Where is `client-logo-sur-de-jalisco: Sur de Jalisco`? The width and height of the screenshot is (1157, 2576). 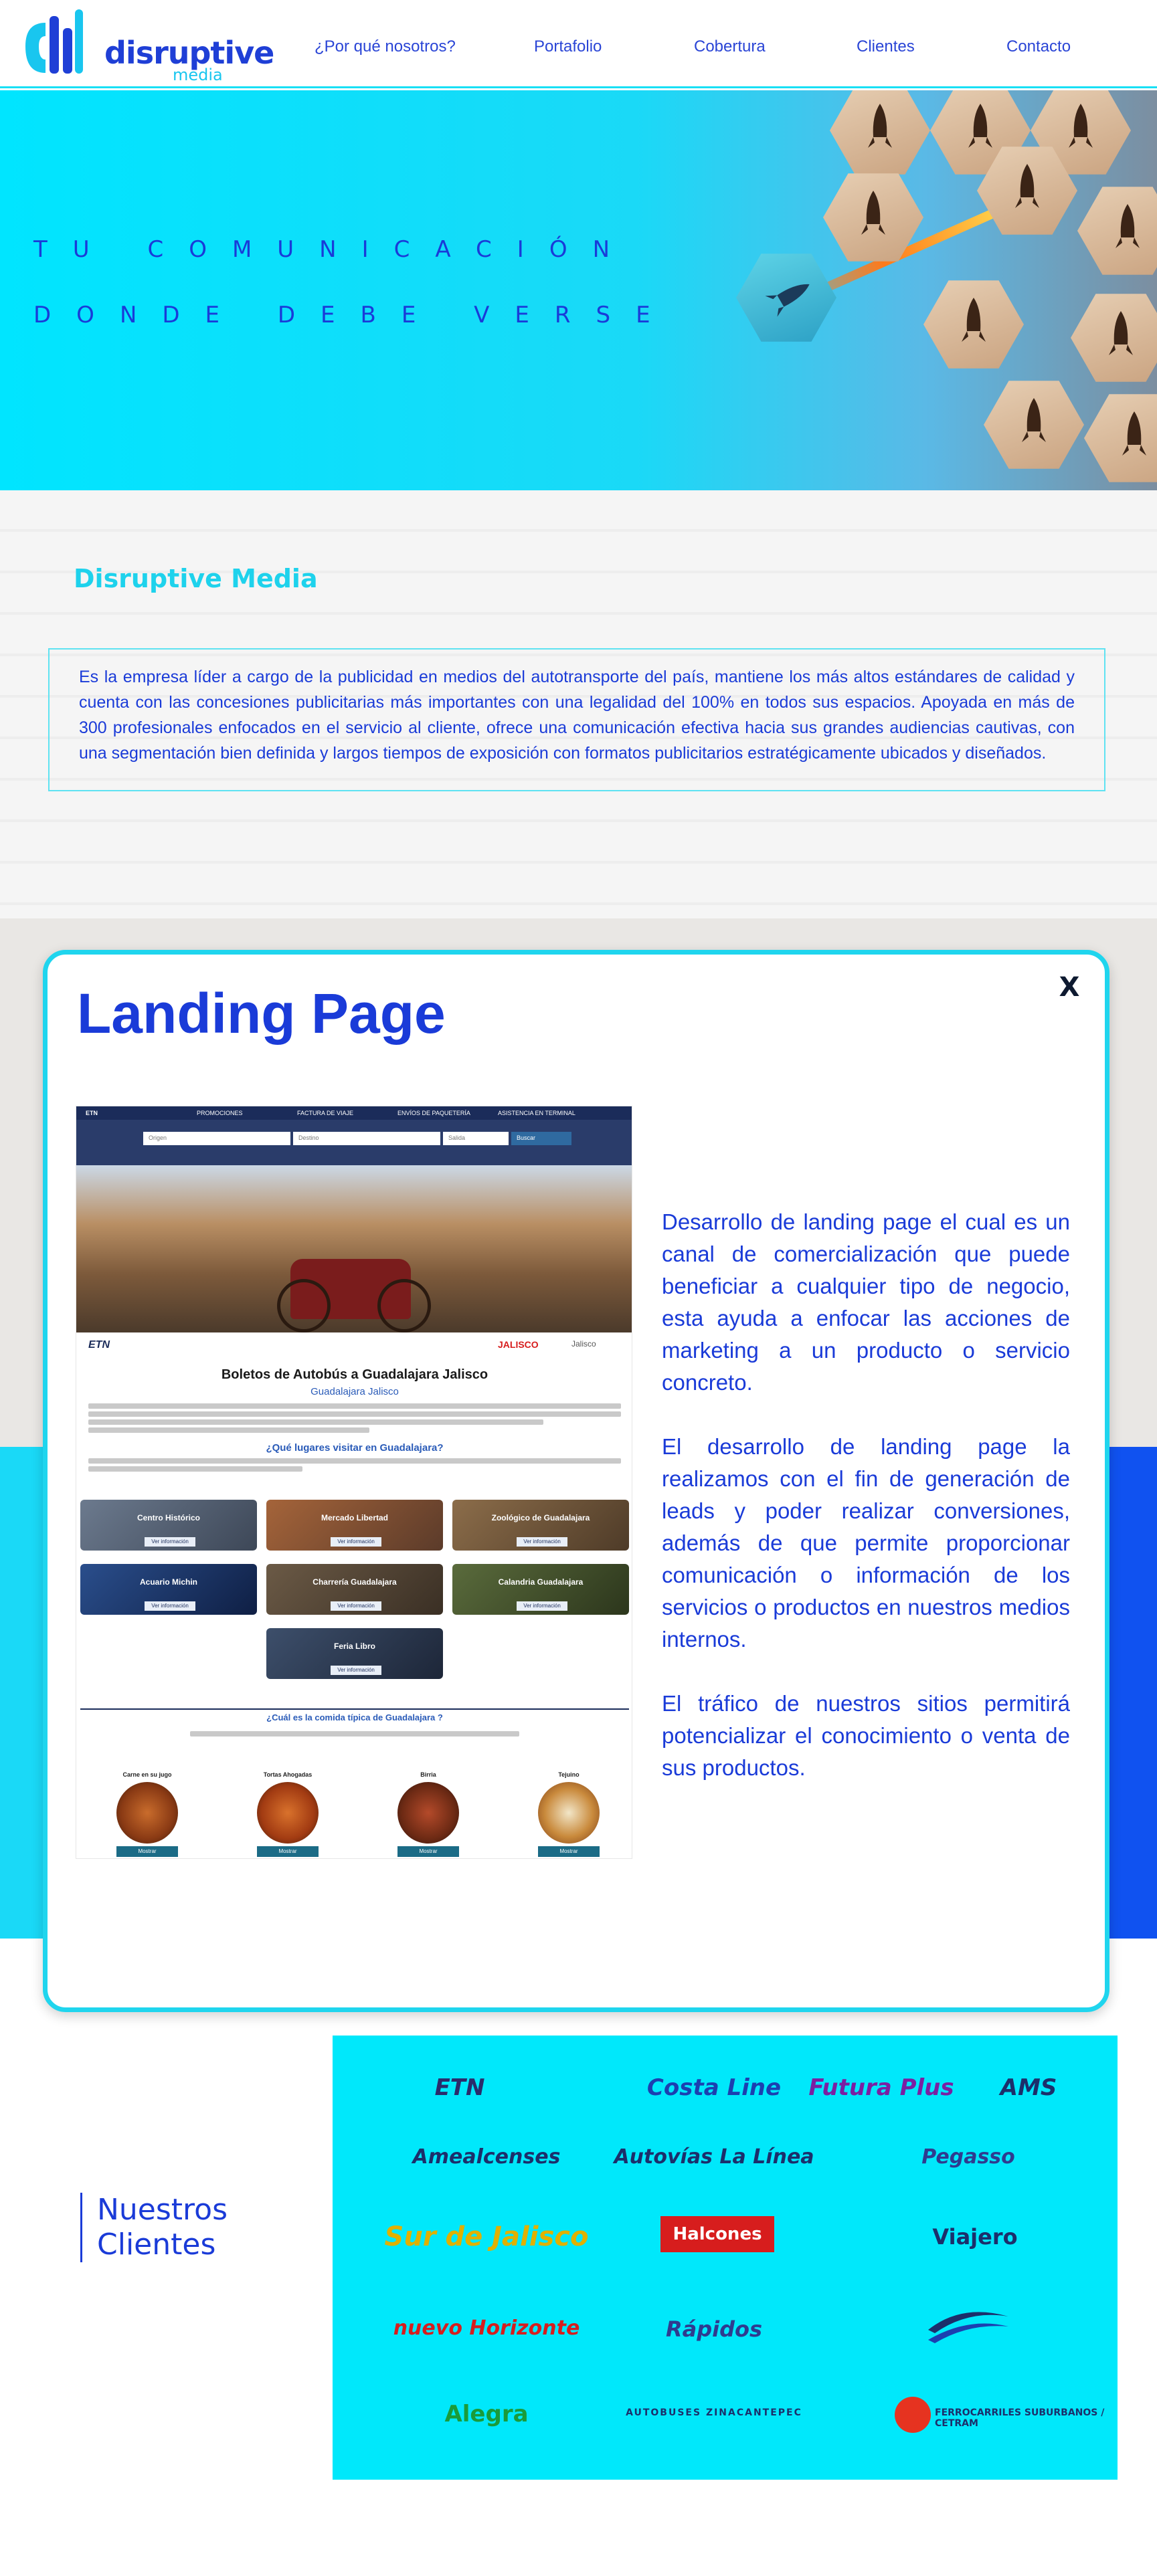
client-logo-sur-de-jalisco: Sur de Jalisco is located at coordinates (487, 2236).